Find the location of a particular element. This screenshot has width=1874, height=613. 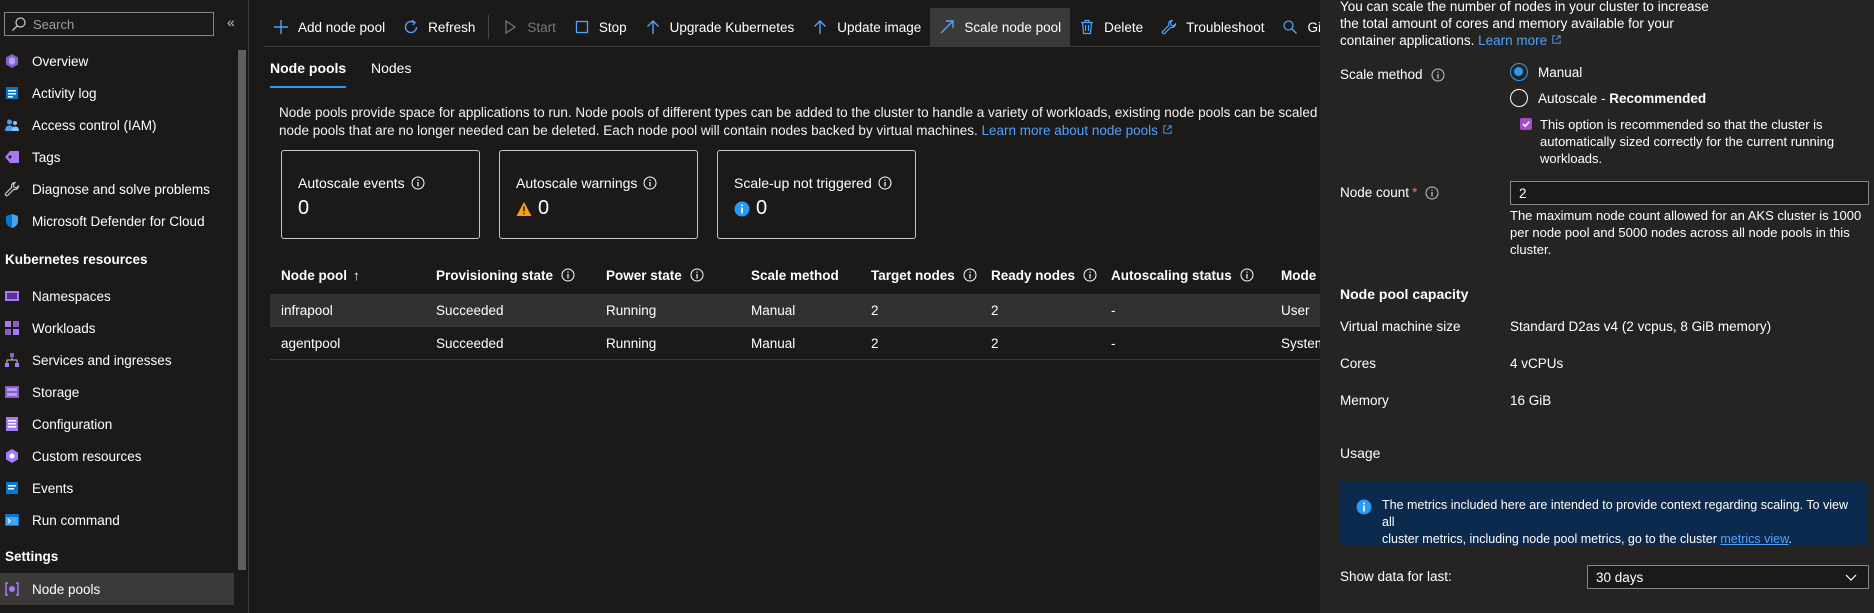

search-input: Search is located at coordinates (109, 24).